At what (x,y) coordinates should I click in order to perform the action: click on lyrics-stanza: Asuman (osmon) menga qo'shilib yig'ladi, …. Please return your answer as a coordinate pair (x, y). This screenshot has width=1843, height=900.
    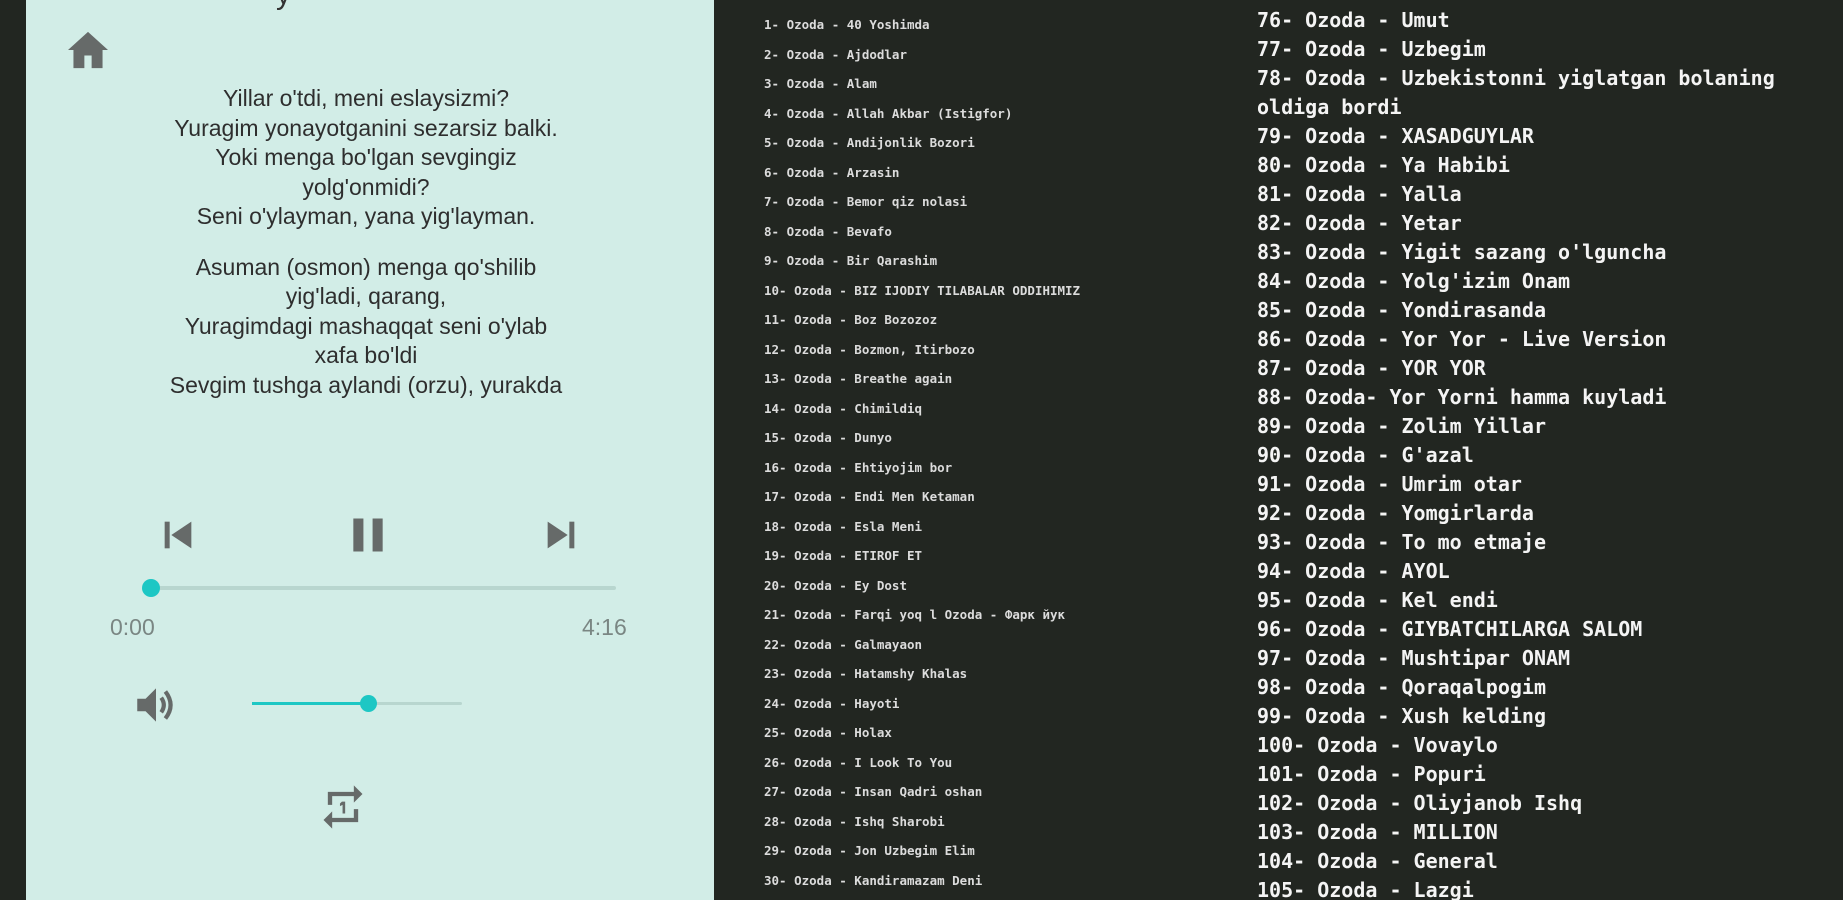
    Looking at the image, I should click on (366, 334).